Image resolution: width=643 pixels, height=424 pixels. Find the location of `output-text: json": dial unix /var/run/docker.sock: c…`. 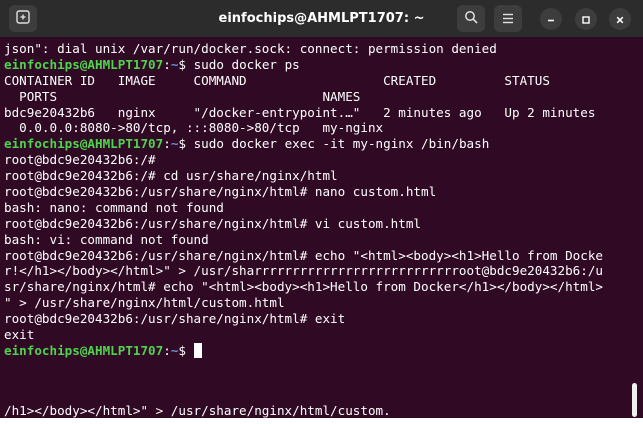

output-text: json": dial unix /var/run/docker.sock: c… is located at coordinates (250, 48).